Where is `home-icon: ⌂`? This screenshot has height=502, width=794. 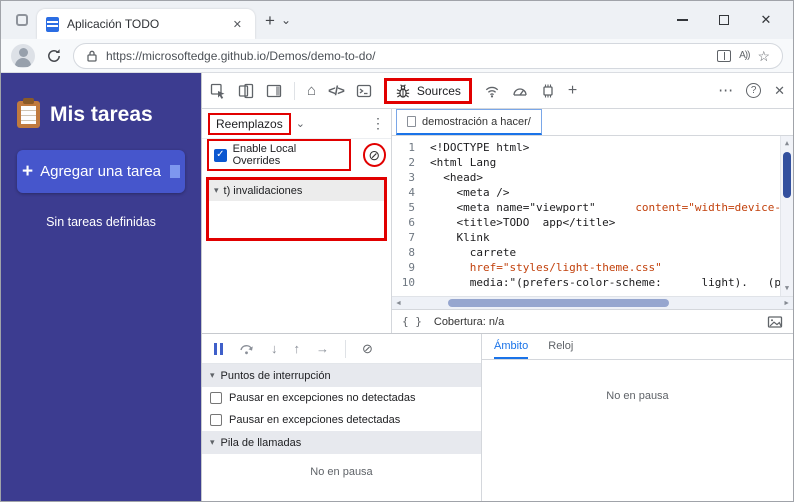 home-icon: ⌂ is located at coordinates (311, 90).